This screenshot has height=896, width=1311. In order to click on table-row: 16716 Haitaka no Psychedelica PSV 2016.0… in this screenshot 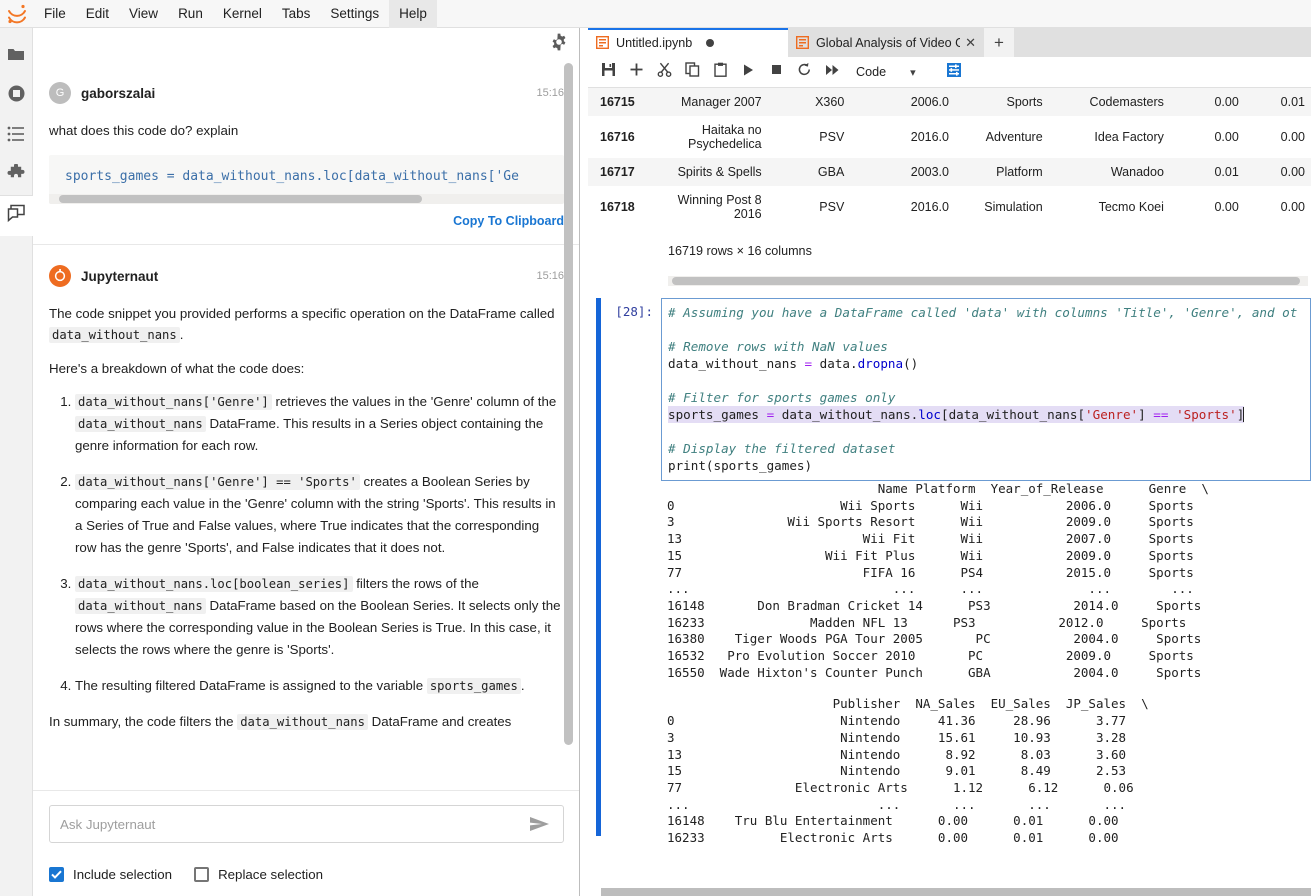, I will do `click(949, 137)`.